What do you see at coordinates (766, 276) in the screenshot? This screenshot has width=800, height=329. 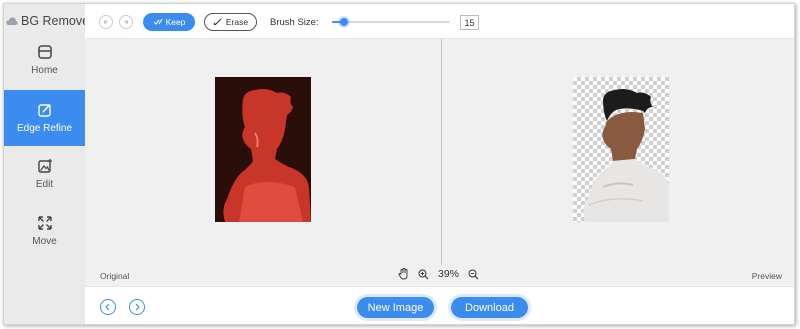 I see `preview-label: Preview` at bounding box center [766, 276].